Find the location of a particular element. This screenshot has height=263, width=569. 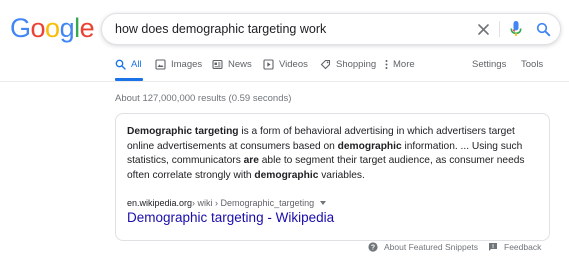

cite-path: › wiki › Demographic_targeting is located at coordinates (253, 203).